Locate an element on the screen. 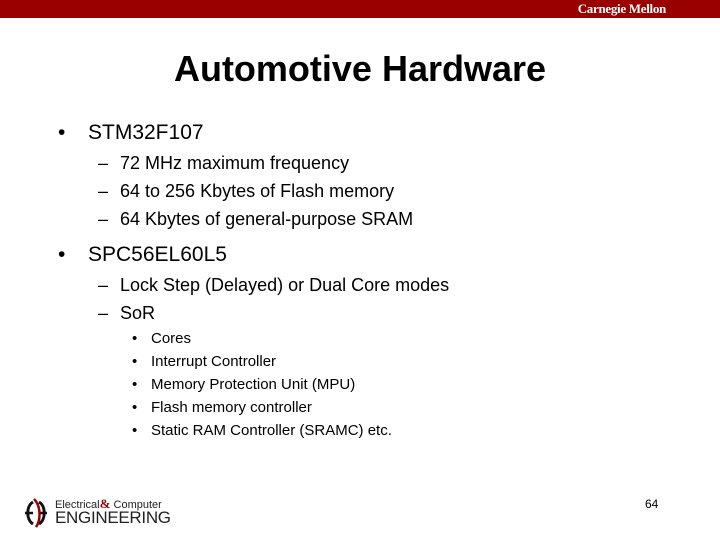 Image resolution: width=720 pixels, height=540 pixels. sub-item-text: 64 to 256 Kbytes of Flash memory is located at coordinates (257, 191).